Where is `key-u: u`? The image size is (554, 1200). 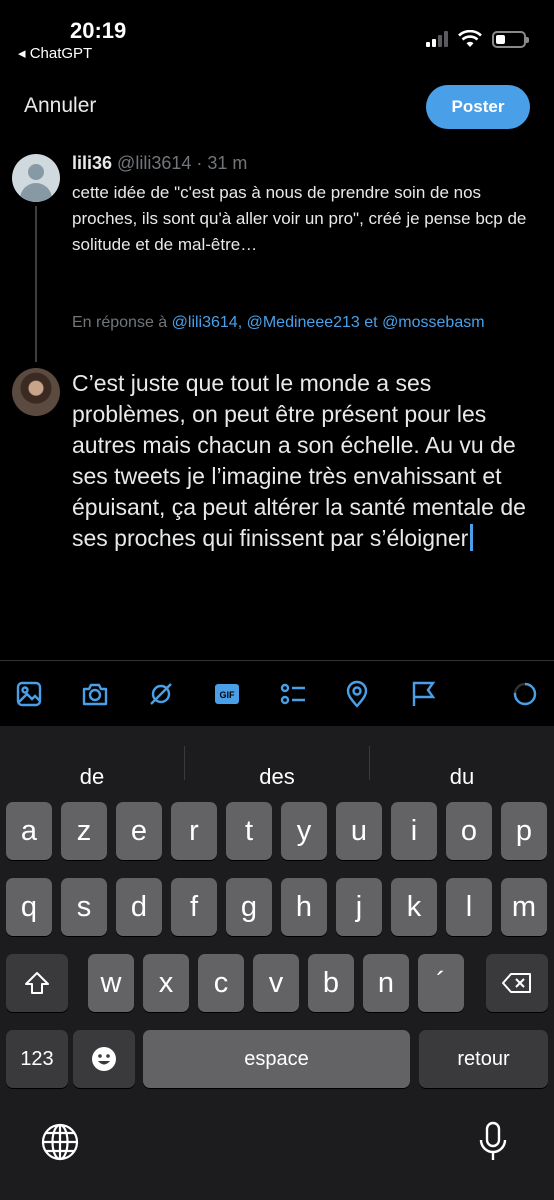
key-u: u is located at coordinates (359, 831).